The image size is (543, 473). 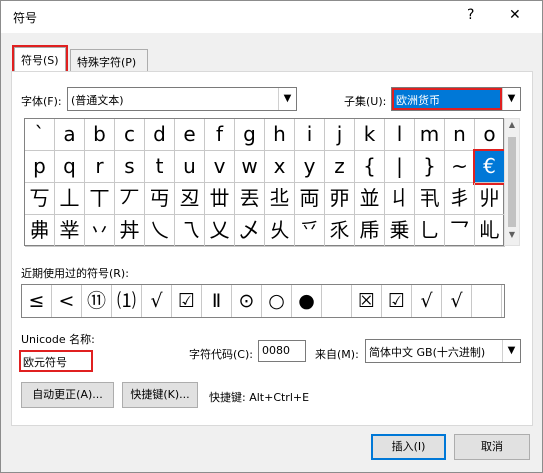 What do you see at coordinates (220, 167) in the screenshot?
I see `symbol-cell: v` at bounding box center [220, 167].